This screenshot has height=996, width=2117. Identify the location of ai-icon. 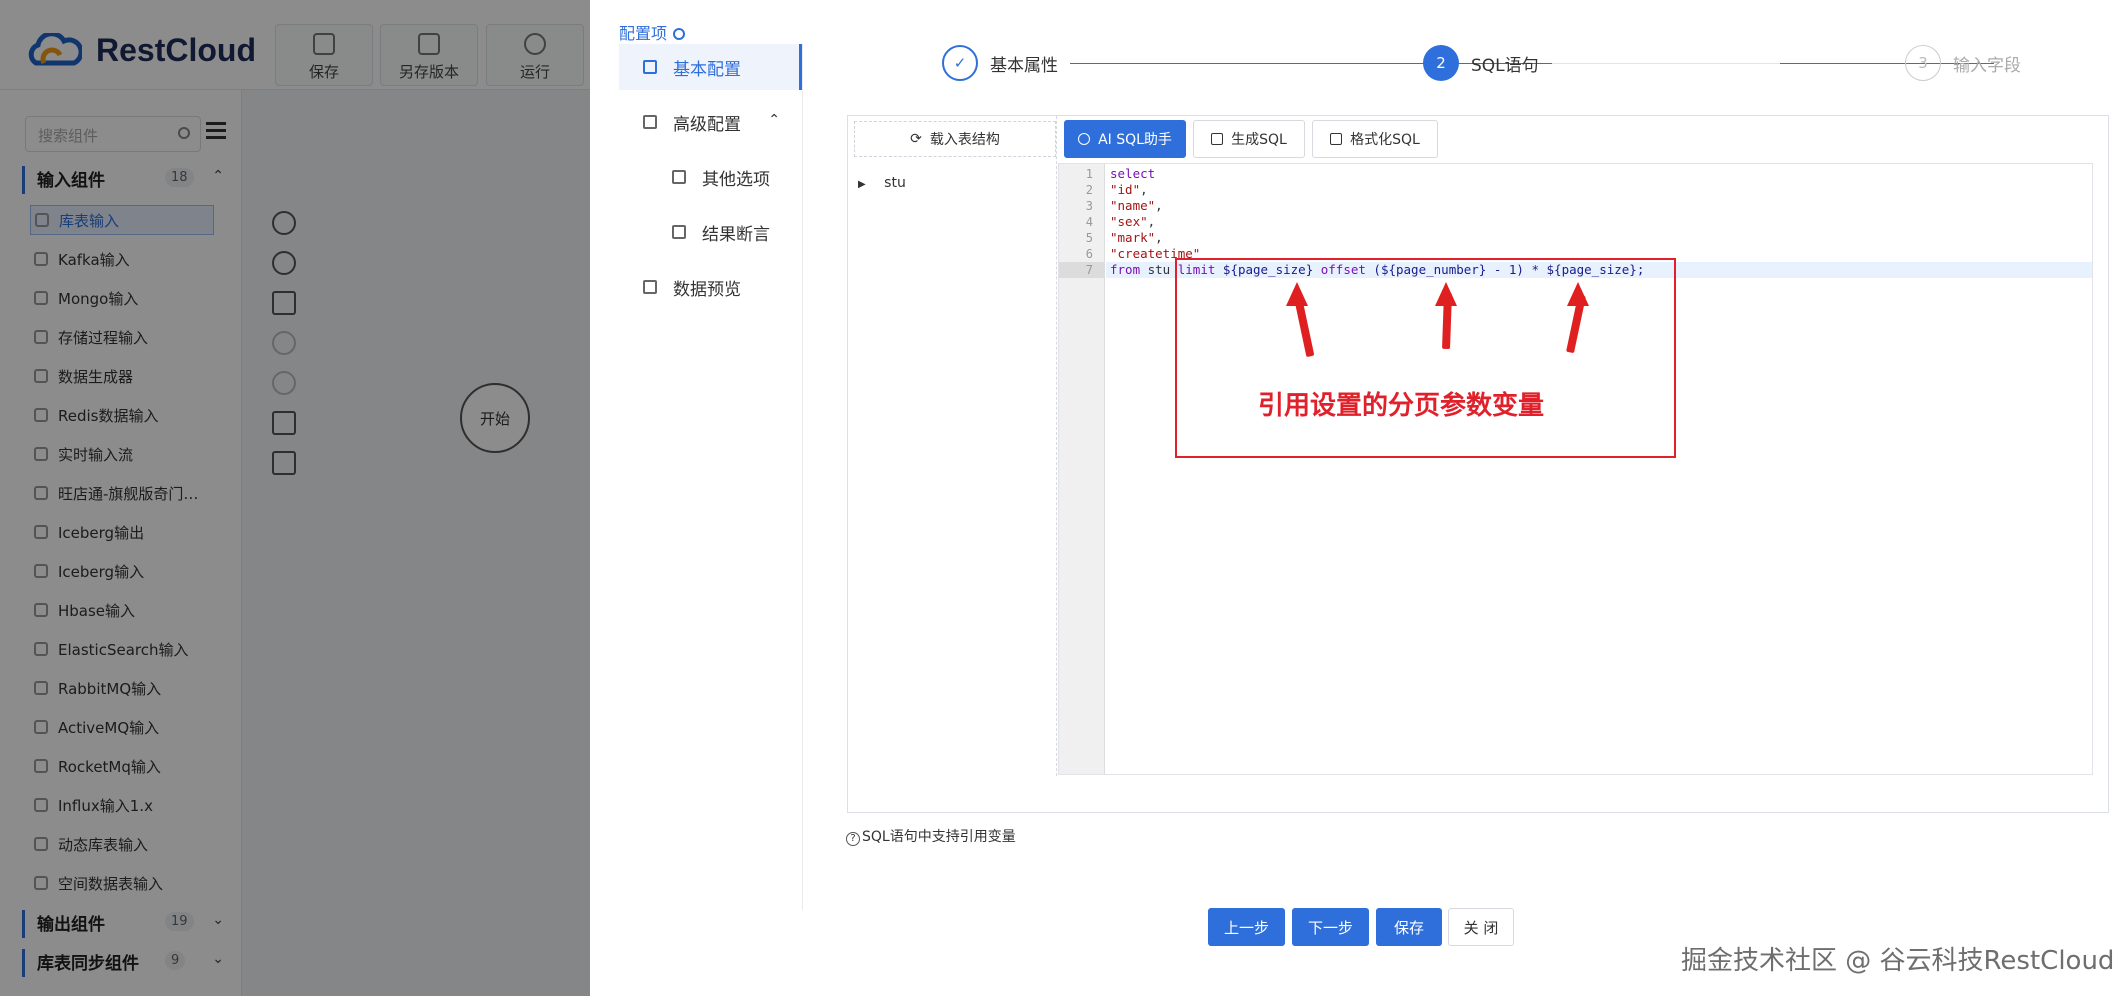
(1084, 139).